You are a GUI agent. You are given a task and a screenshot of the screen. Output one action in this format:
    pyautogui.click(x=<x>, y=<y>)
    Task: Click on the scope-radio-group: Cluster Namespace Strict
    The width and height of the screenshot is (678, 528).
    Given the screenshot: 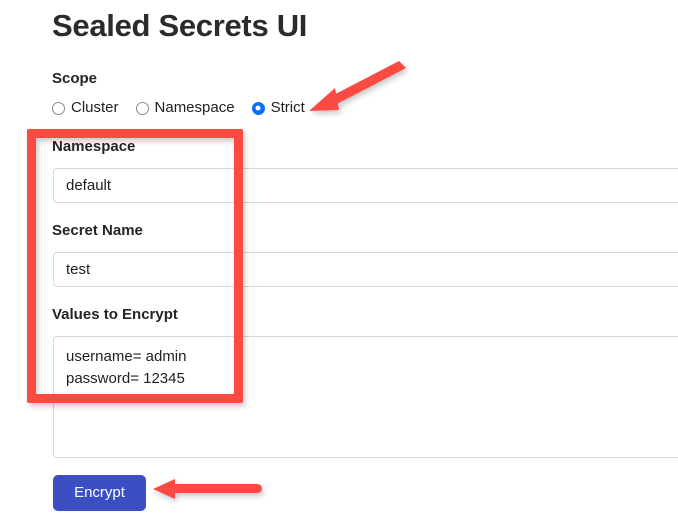 What is the action you would take?
    pyautogui.click(x=178, y=108)
    